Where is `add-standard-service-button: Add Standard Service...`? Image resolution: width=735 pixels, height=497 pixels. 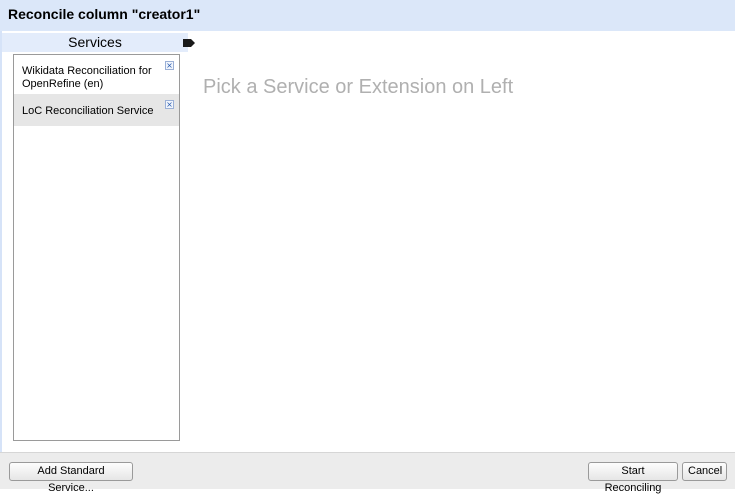 add-standard-service-button: Add Standard Service... is located at coordinates (71, 478).